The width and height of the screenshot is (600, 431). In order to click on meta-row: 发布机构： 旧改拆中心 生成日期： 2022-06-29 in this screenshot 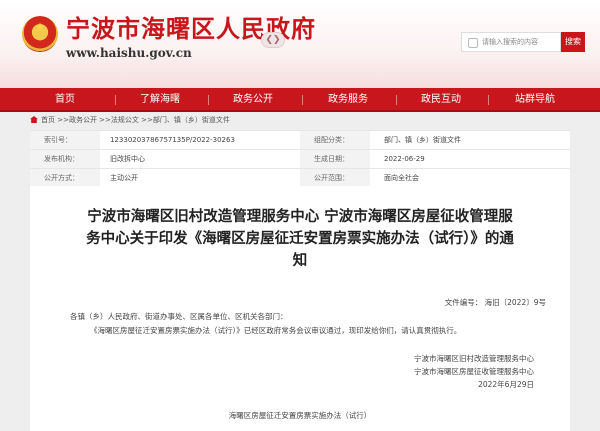, I will do `click(300, 159)`.